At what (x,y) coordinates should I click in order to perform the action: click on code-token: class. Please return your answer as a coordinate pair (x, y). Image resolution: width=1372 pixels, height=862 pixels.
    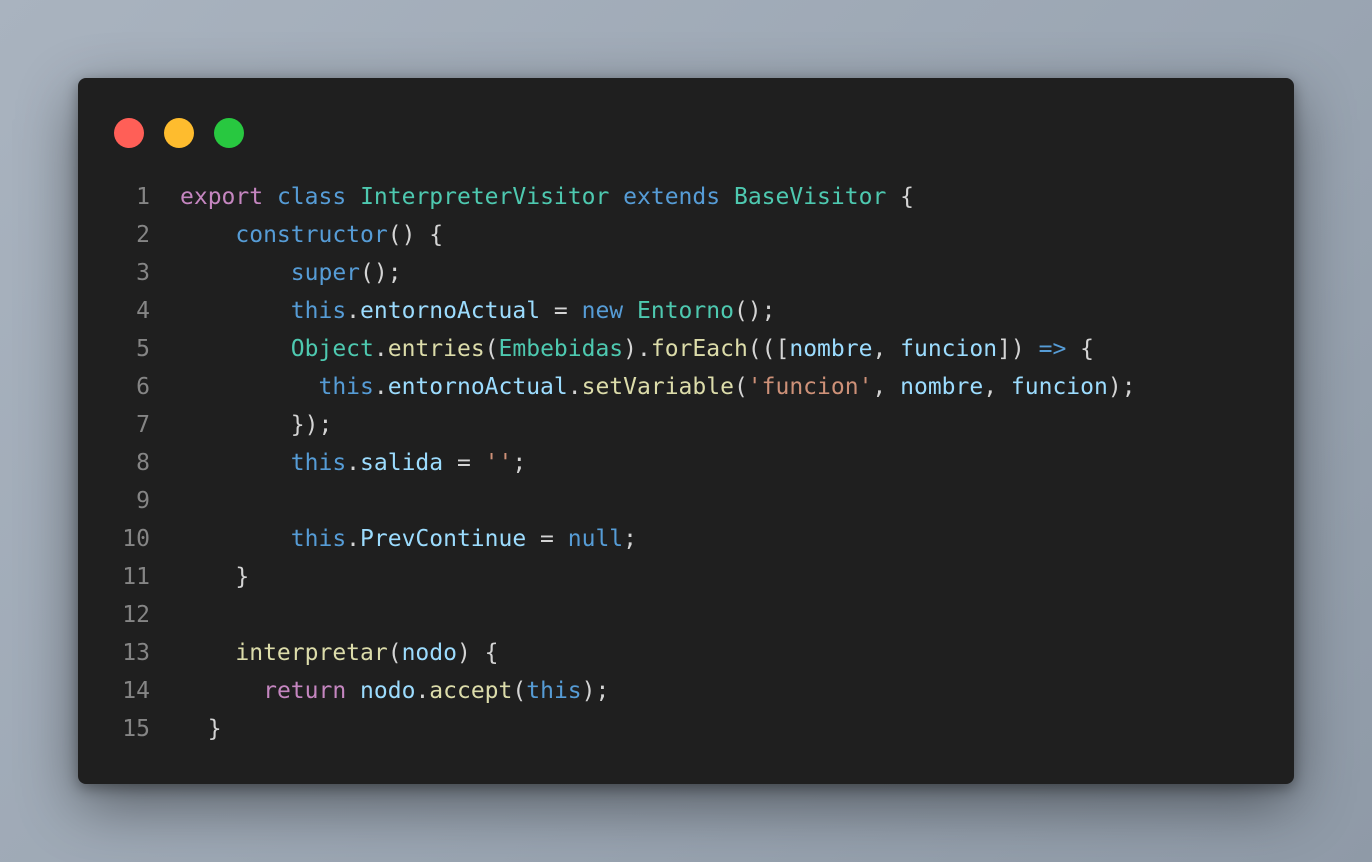
    Looking at the image, I should click on (311, 197).